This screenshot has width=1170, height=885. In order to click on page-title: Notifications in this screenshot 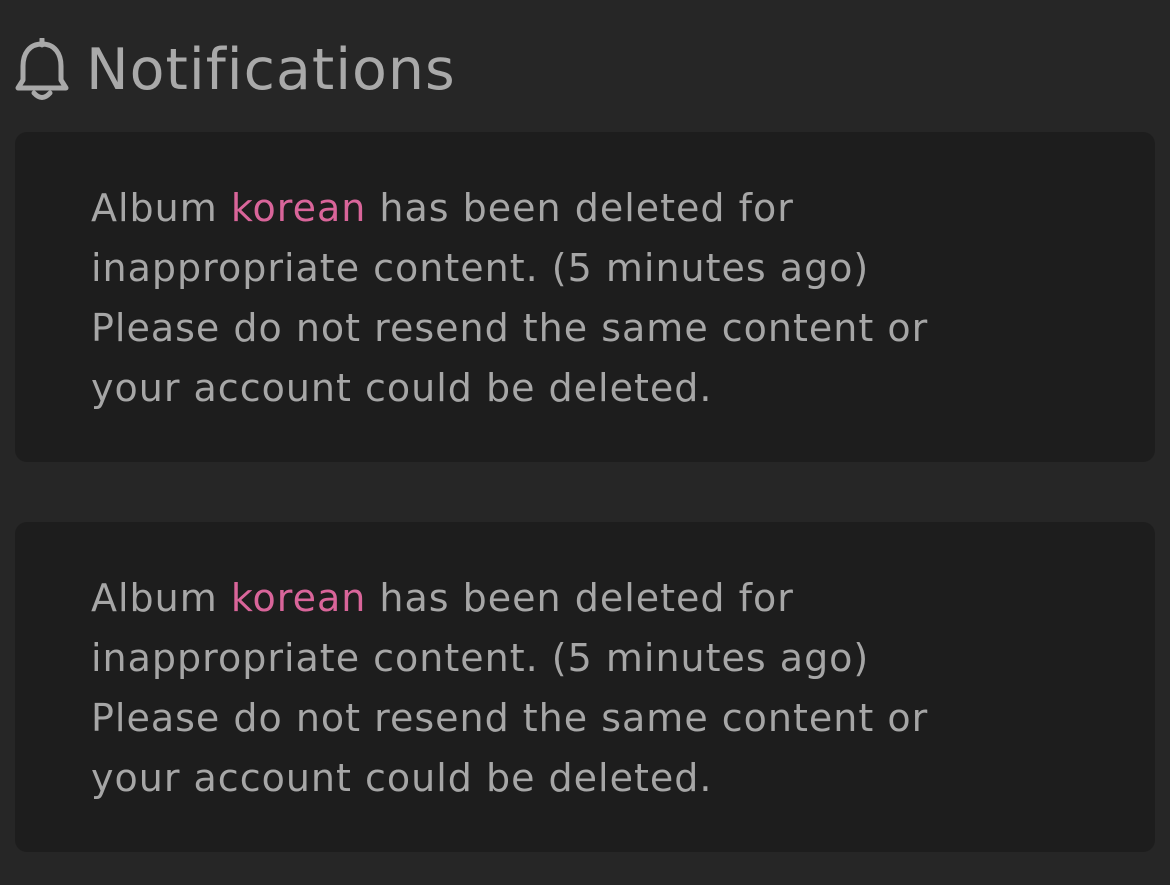, I will do `click(271, 70)`.